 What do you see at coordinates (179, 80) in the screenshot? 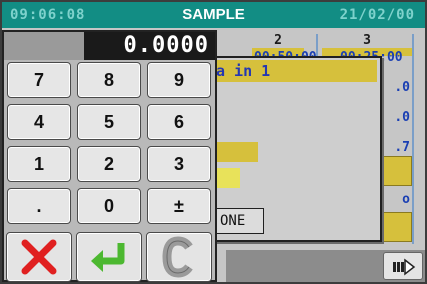
I see `key-9: 9` at bounding box center [179, 80].